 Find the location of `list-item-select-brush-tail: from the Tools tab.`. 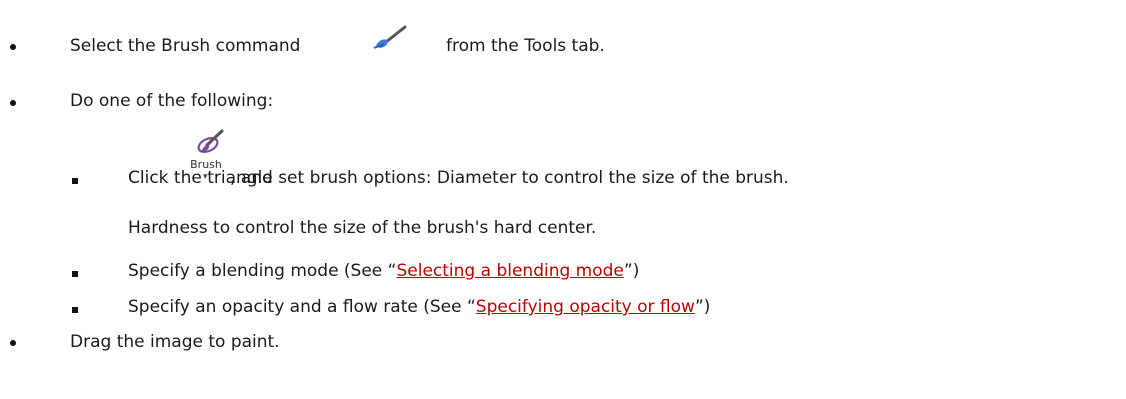

list-item-select-brush-tail: from the Tools tab. is located at coordinates (525, 46).